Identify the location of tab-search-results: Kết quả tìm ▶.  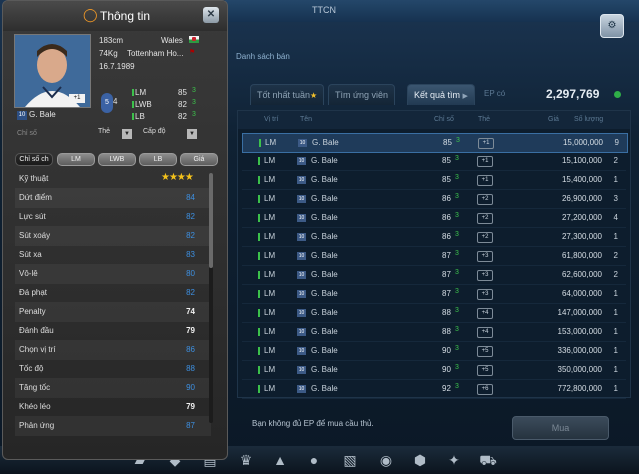
(441, 94).